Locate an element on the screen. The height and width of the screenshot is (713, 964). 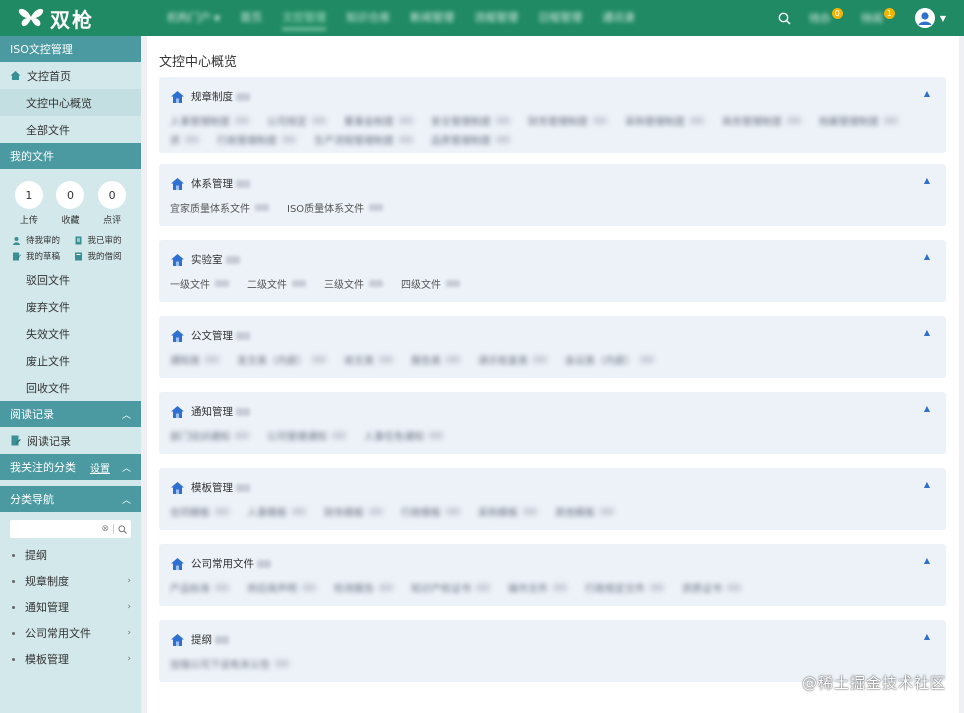
category-item-outline: 提纲 is located at coordinates (70, 555).